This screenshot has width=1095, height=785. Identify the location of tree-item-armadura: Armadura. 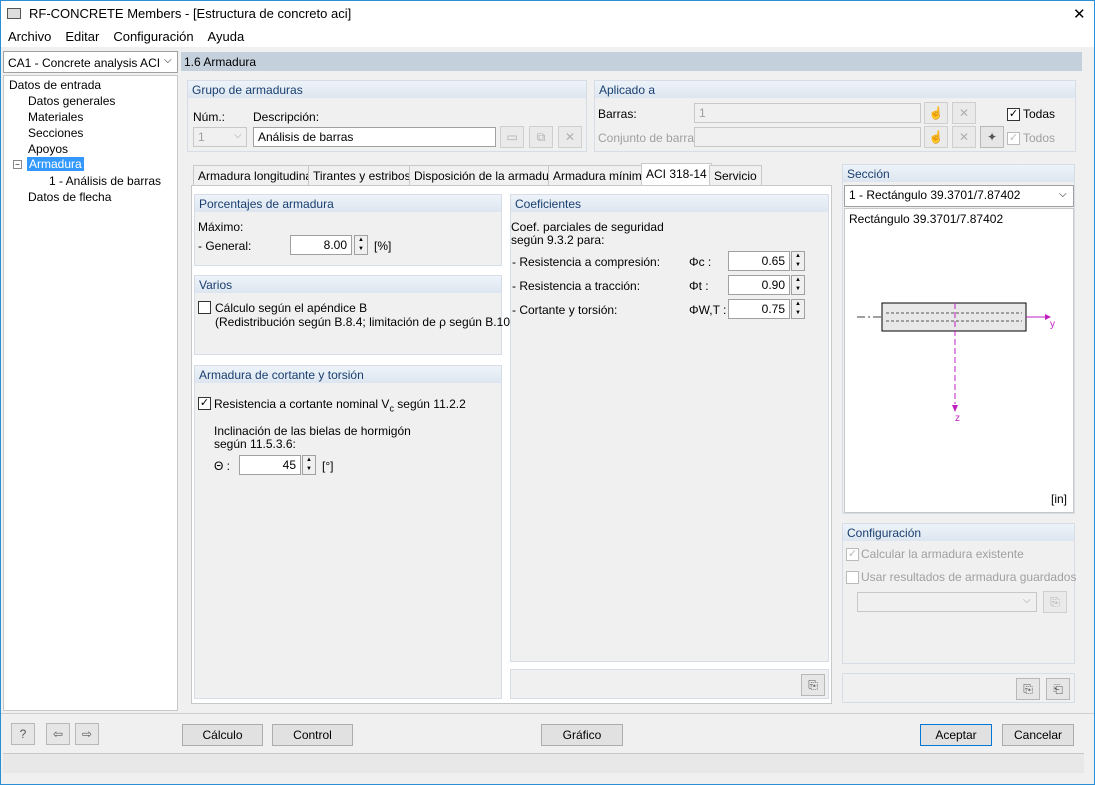
(55, 164).